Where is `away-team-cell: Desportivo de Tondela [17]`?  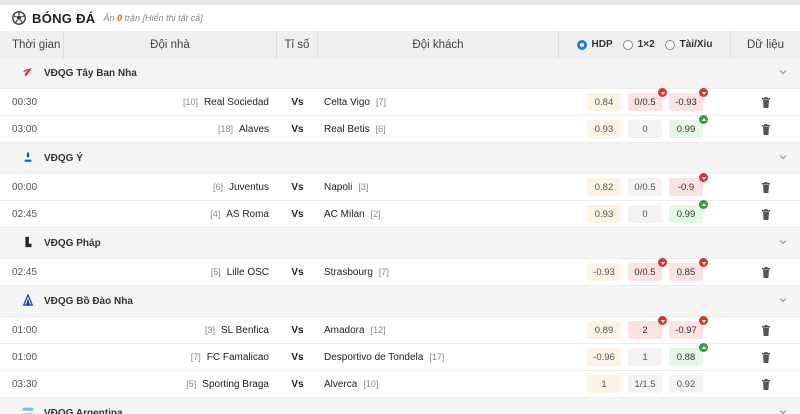
away-team-cell: Desportivo de Tondela [17] is located at coordinates (438, 357).